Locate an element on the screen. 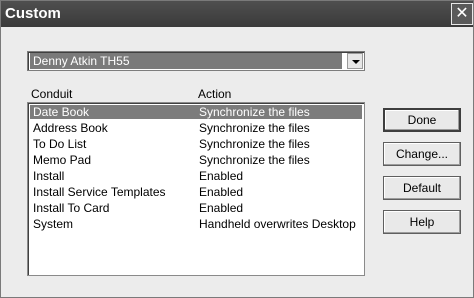 The width and height of the screenshot is (474, 298). conduit-name: Address Book is located at coordinates (70, 128).